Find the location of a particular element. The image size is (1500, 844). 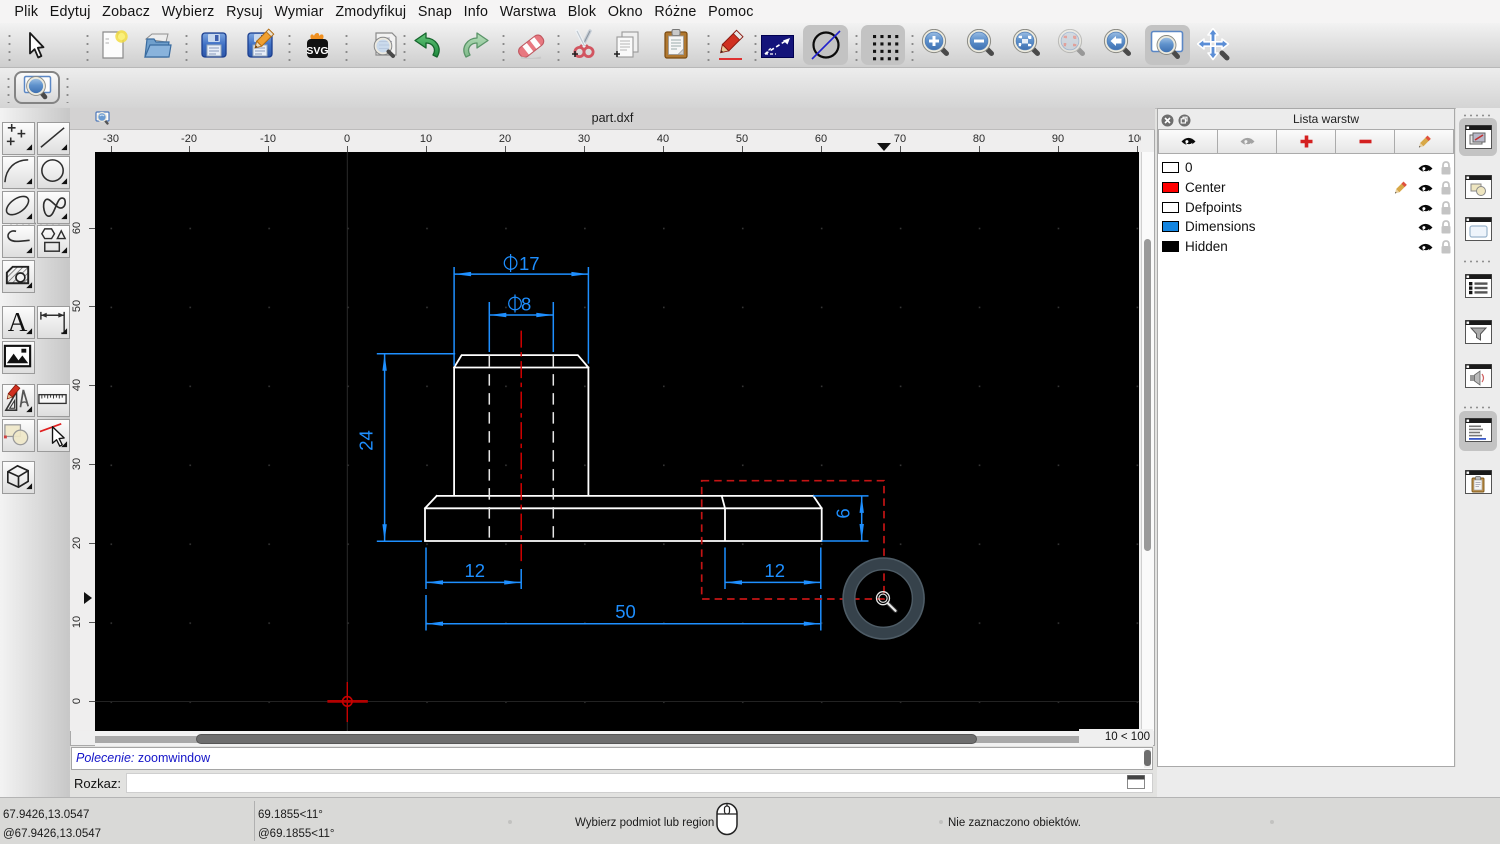

svg-text: 24 is located at coordinates (366, 440).